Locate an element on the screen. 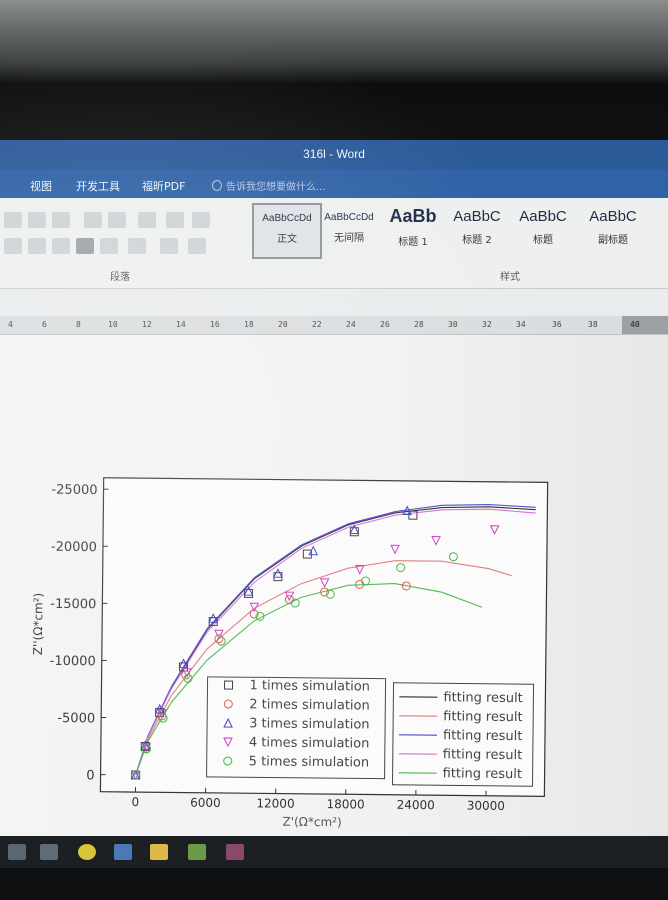 This screenshot has height=900, width=668. y-tick-label: -10000 is located at coordinates (73, 661).